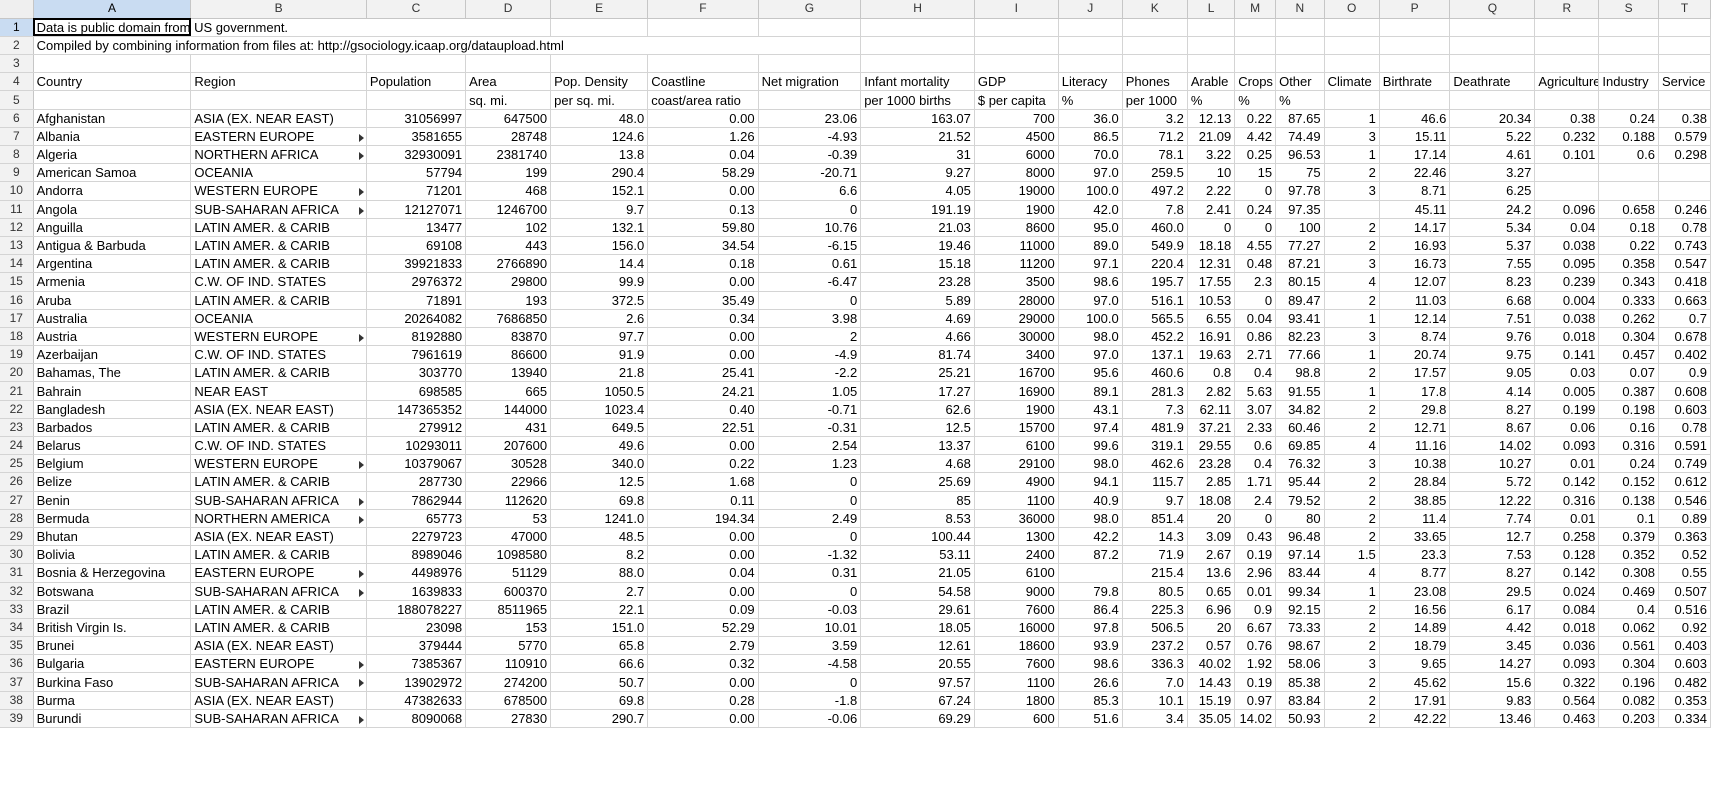  Describe the element at coordinates (1567, 209) in the screenshot. I see `data-cell: 0.096` at that location.